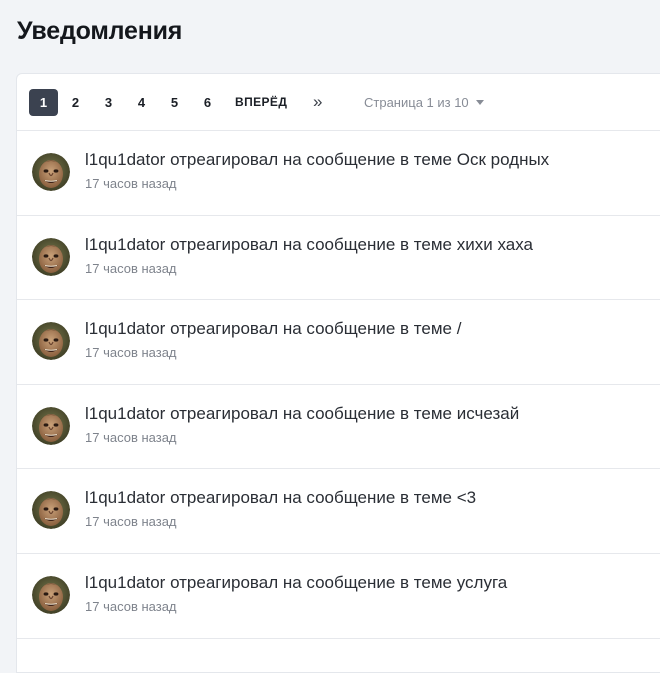 This screenshot has height=673, width=660. Describe the element at coordinates (261, 102) in the screenshot. I see `next-page-button: ВПЕРЁД` at that location.